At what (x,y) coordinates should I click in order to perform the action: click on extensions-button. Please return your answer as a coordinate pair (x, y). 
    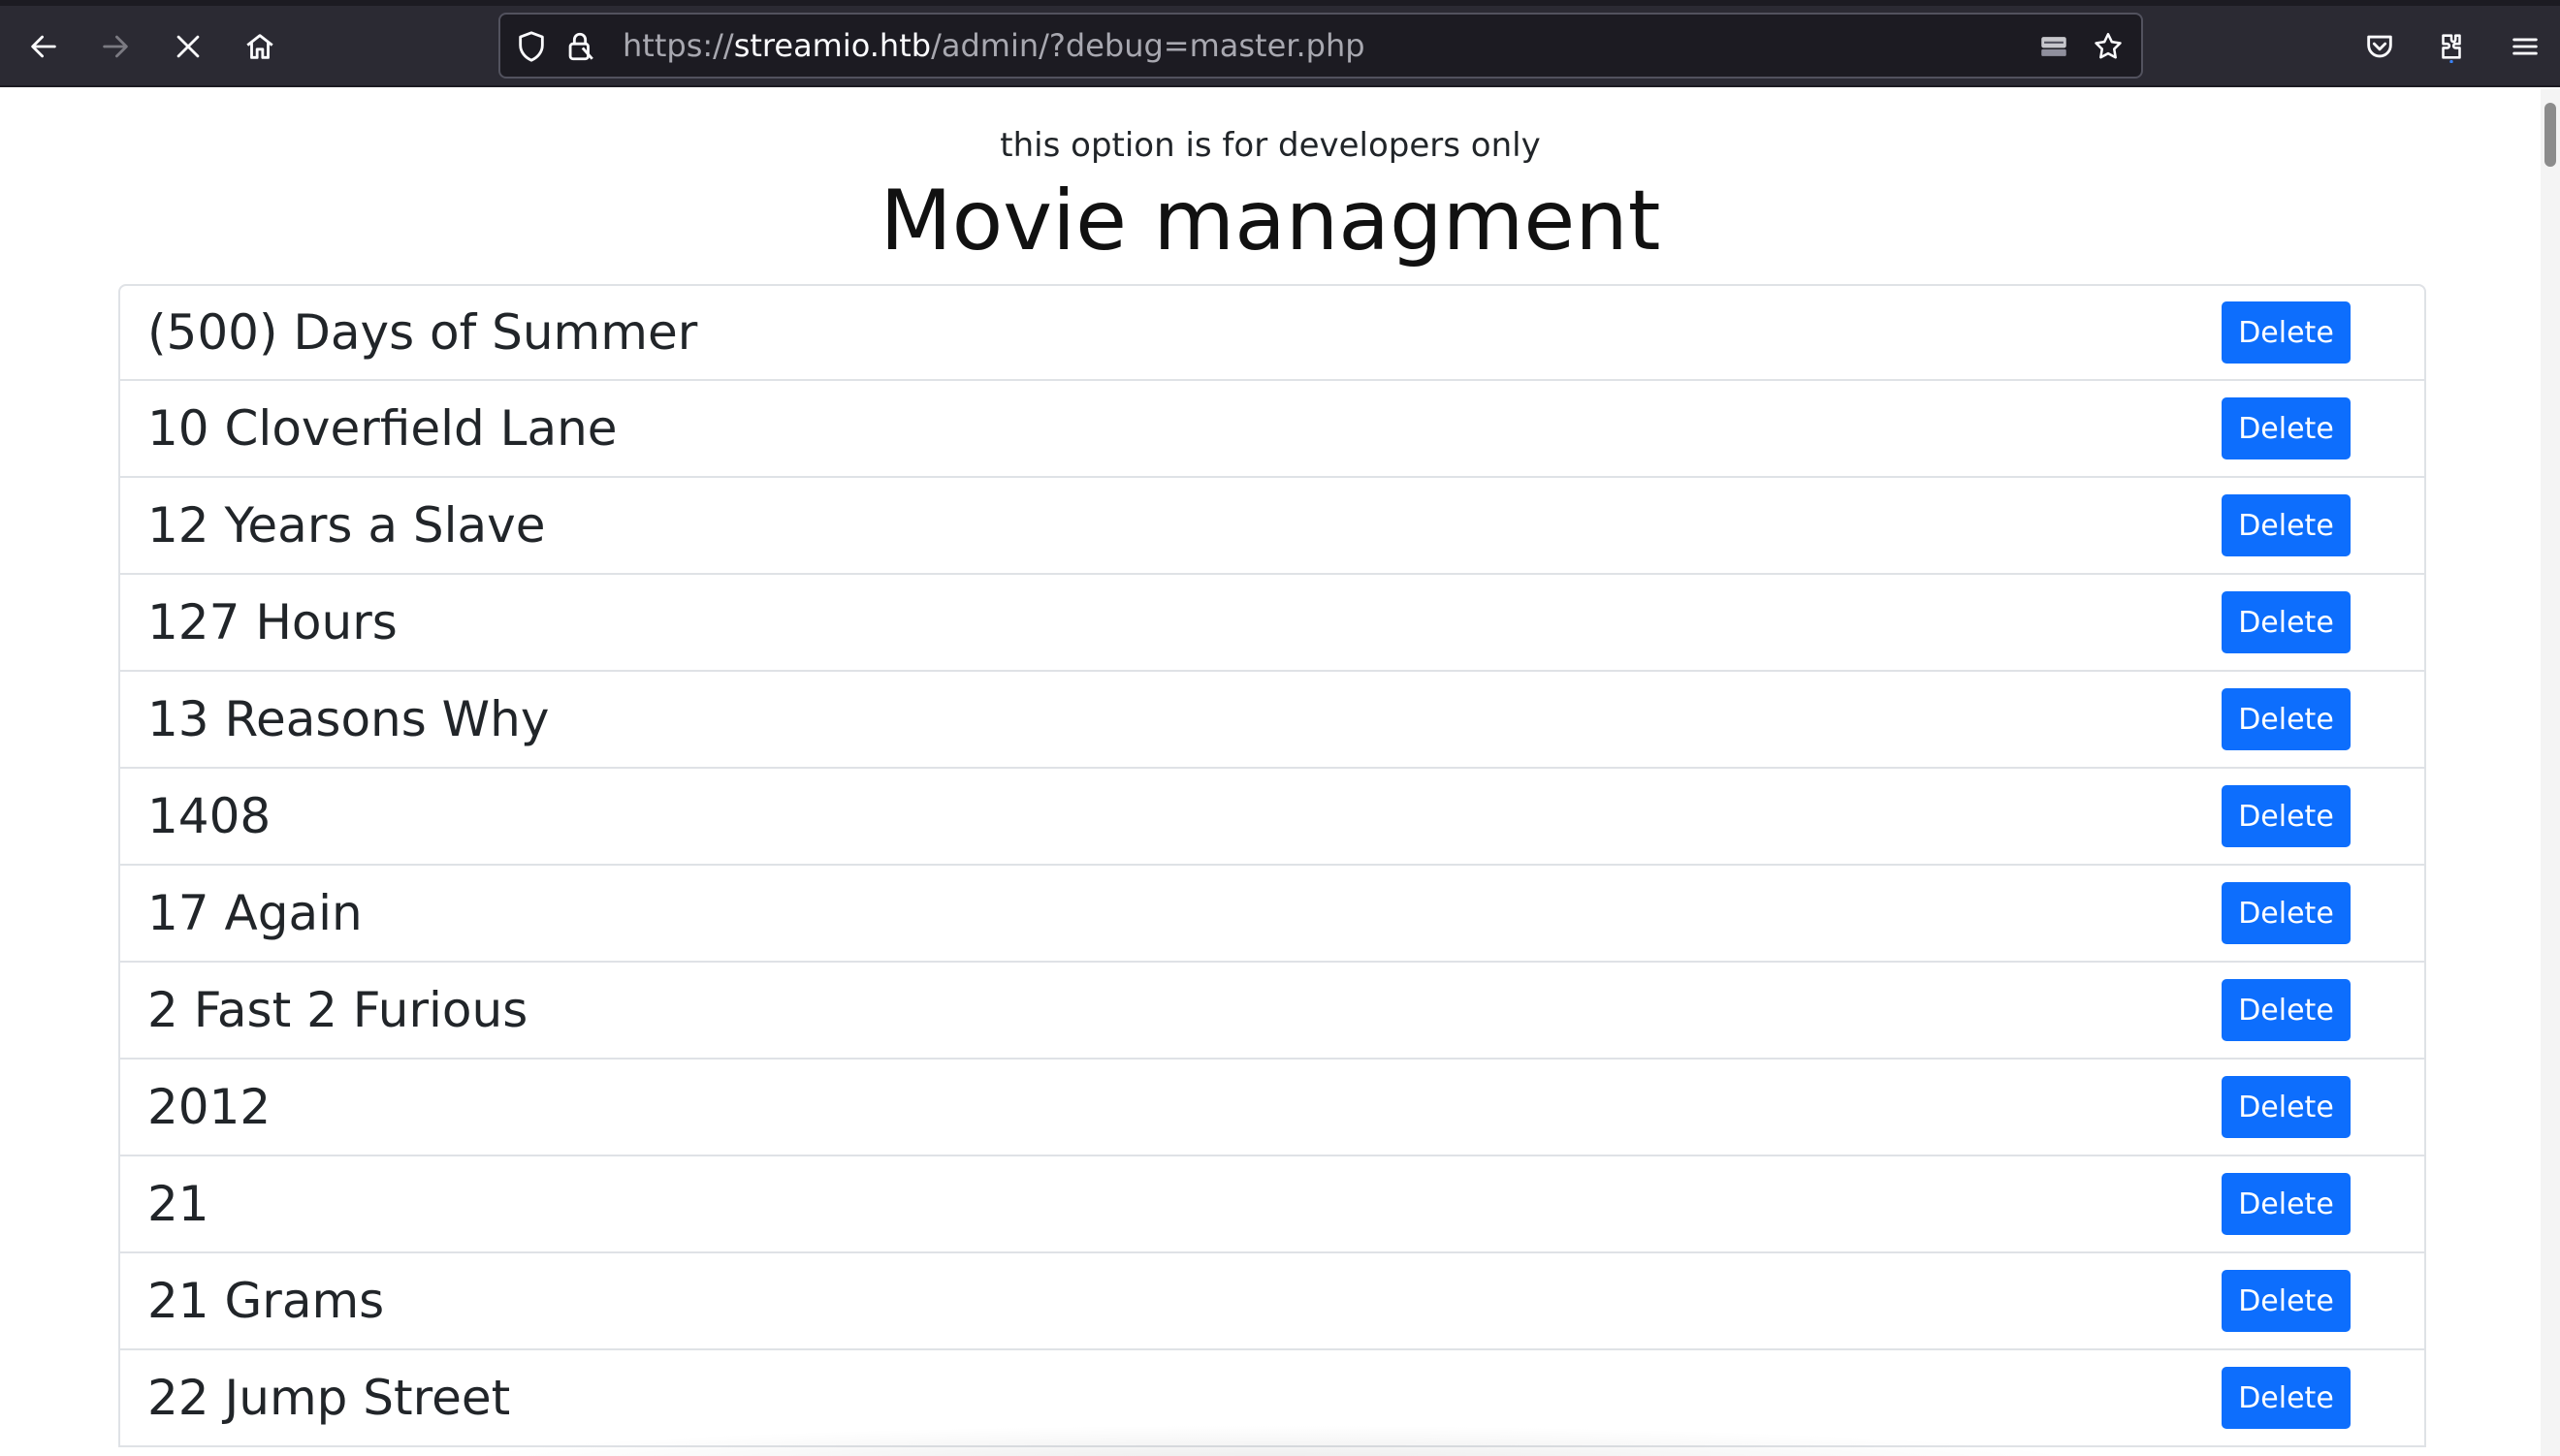
    Looking at the image, I should click on (2451, 46).